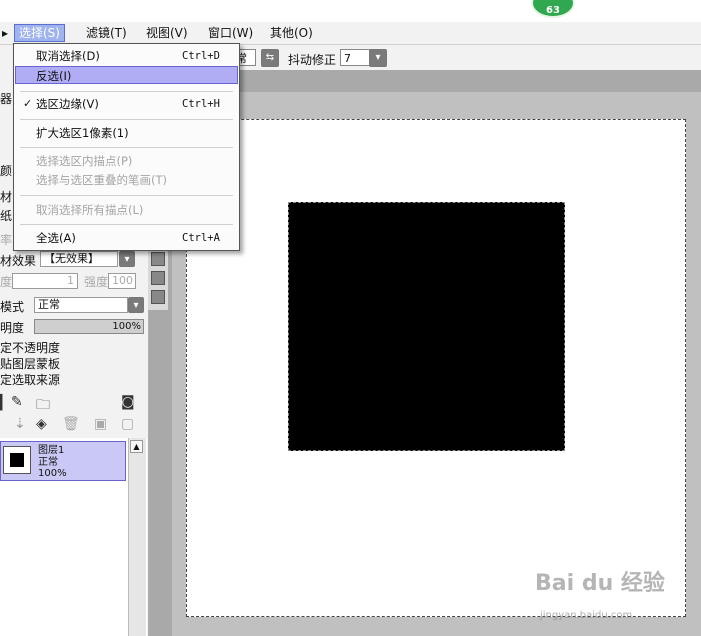  I want to click on menu-item-label: 全选(A), so click(56, 238).